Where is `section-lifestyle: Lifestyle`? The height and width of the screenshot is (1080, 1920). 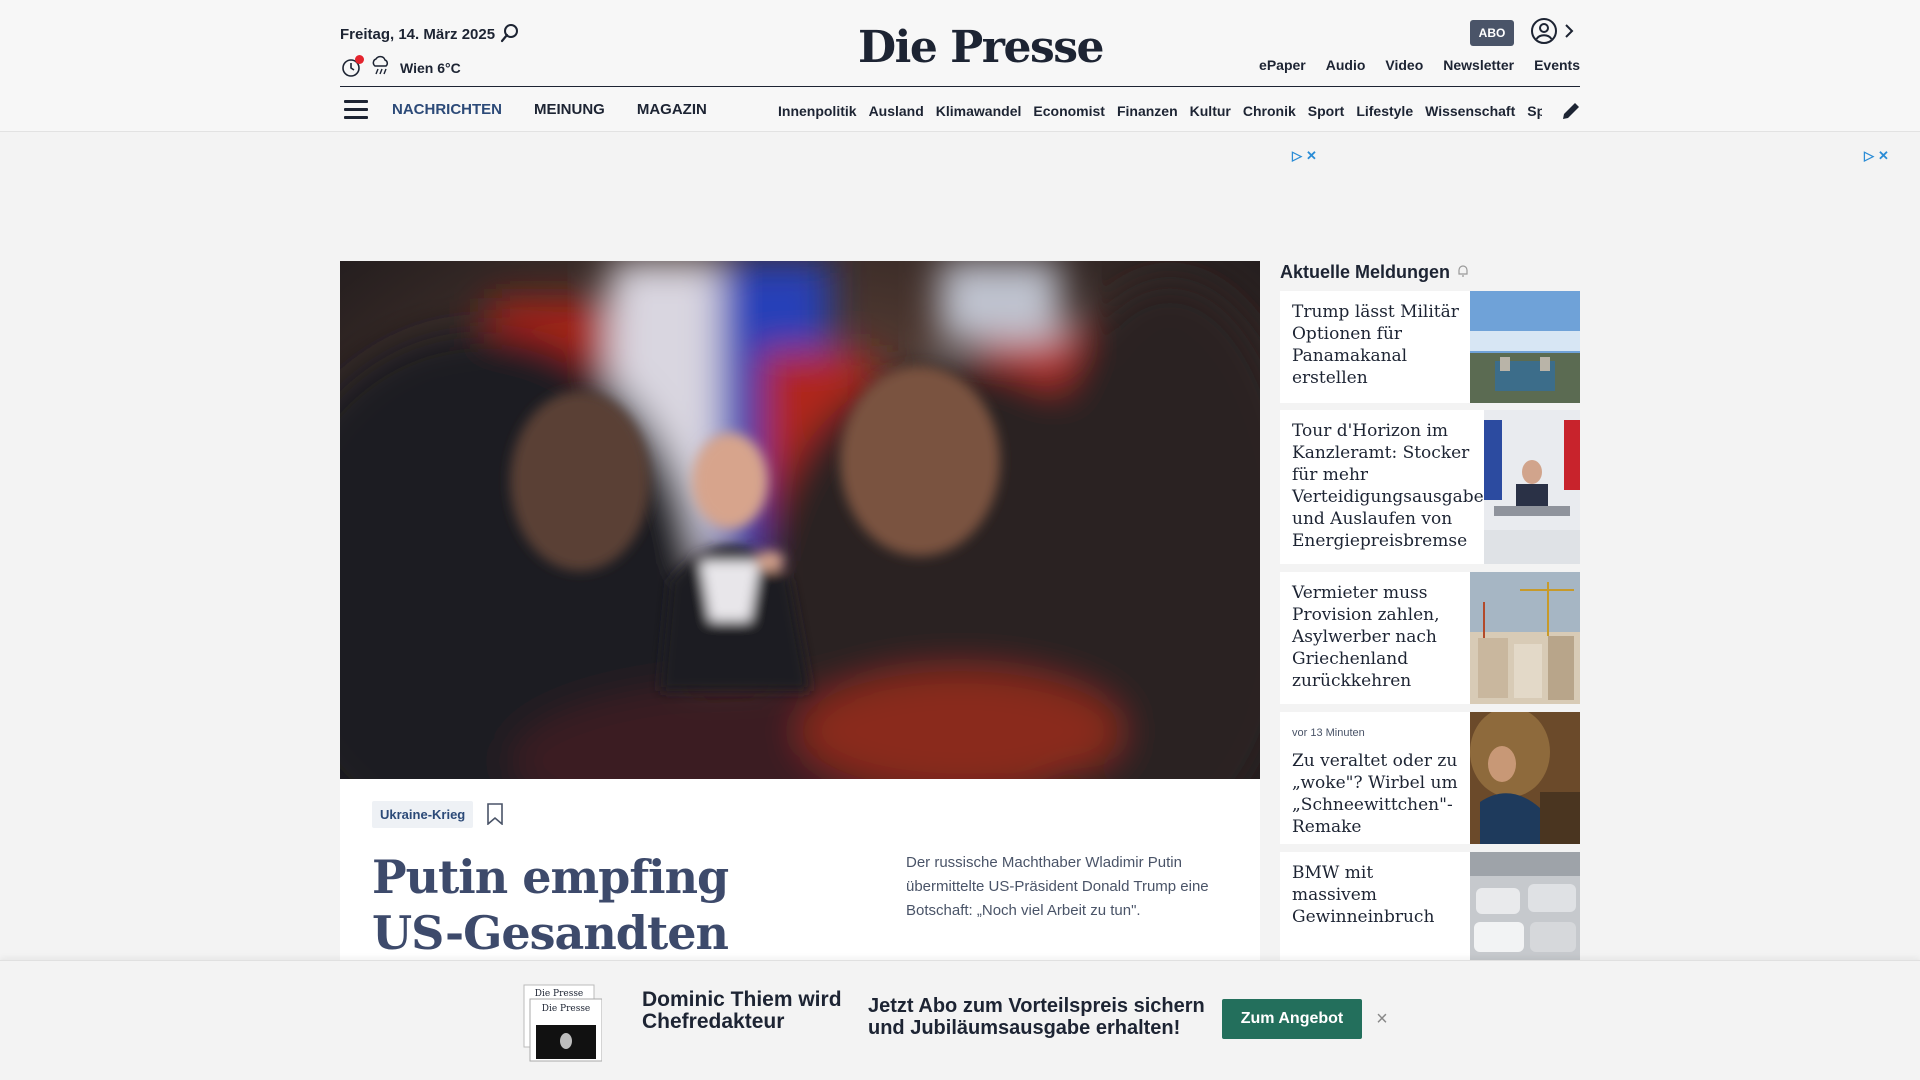
section-lifestyle: Lifestyle is located at coordinates (1384, 111).